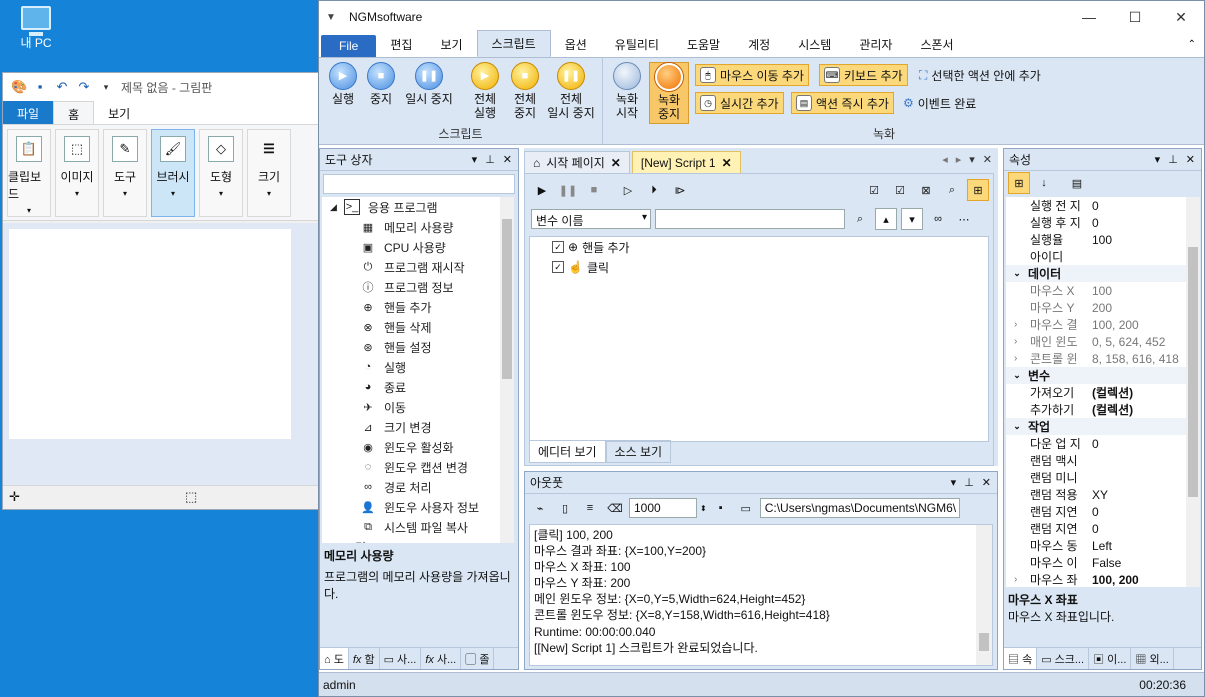 This screenshot has height=697, width=1205. What do you see at coordinates (1103, 273) in the screenshot?
I see `property-category: ⌄ 데이터` at bounding box center [1103, 273].